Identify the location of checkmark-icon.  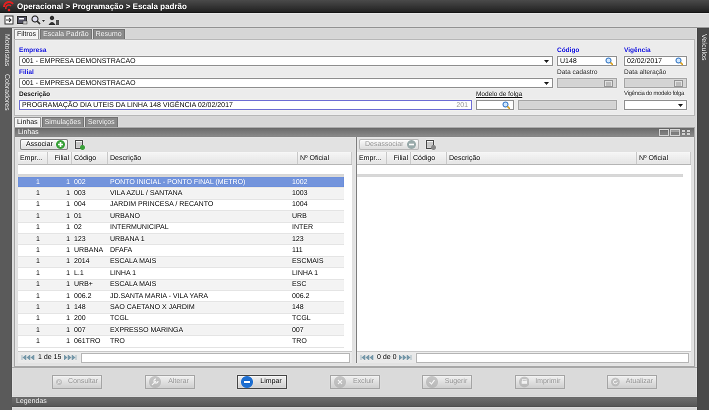
(432, 382).